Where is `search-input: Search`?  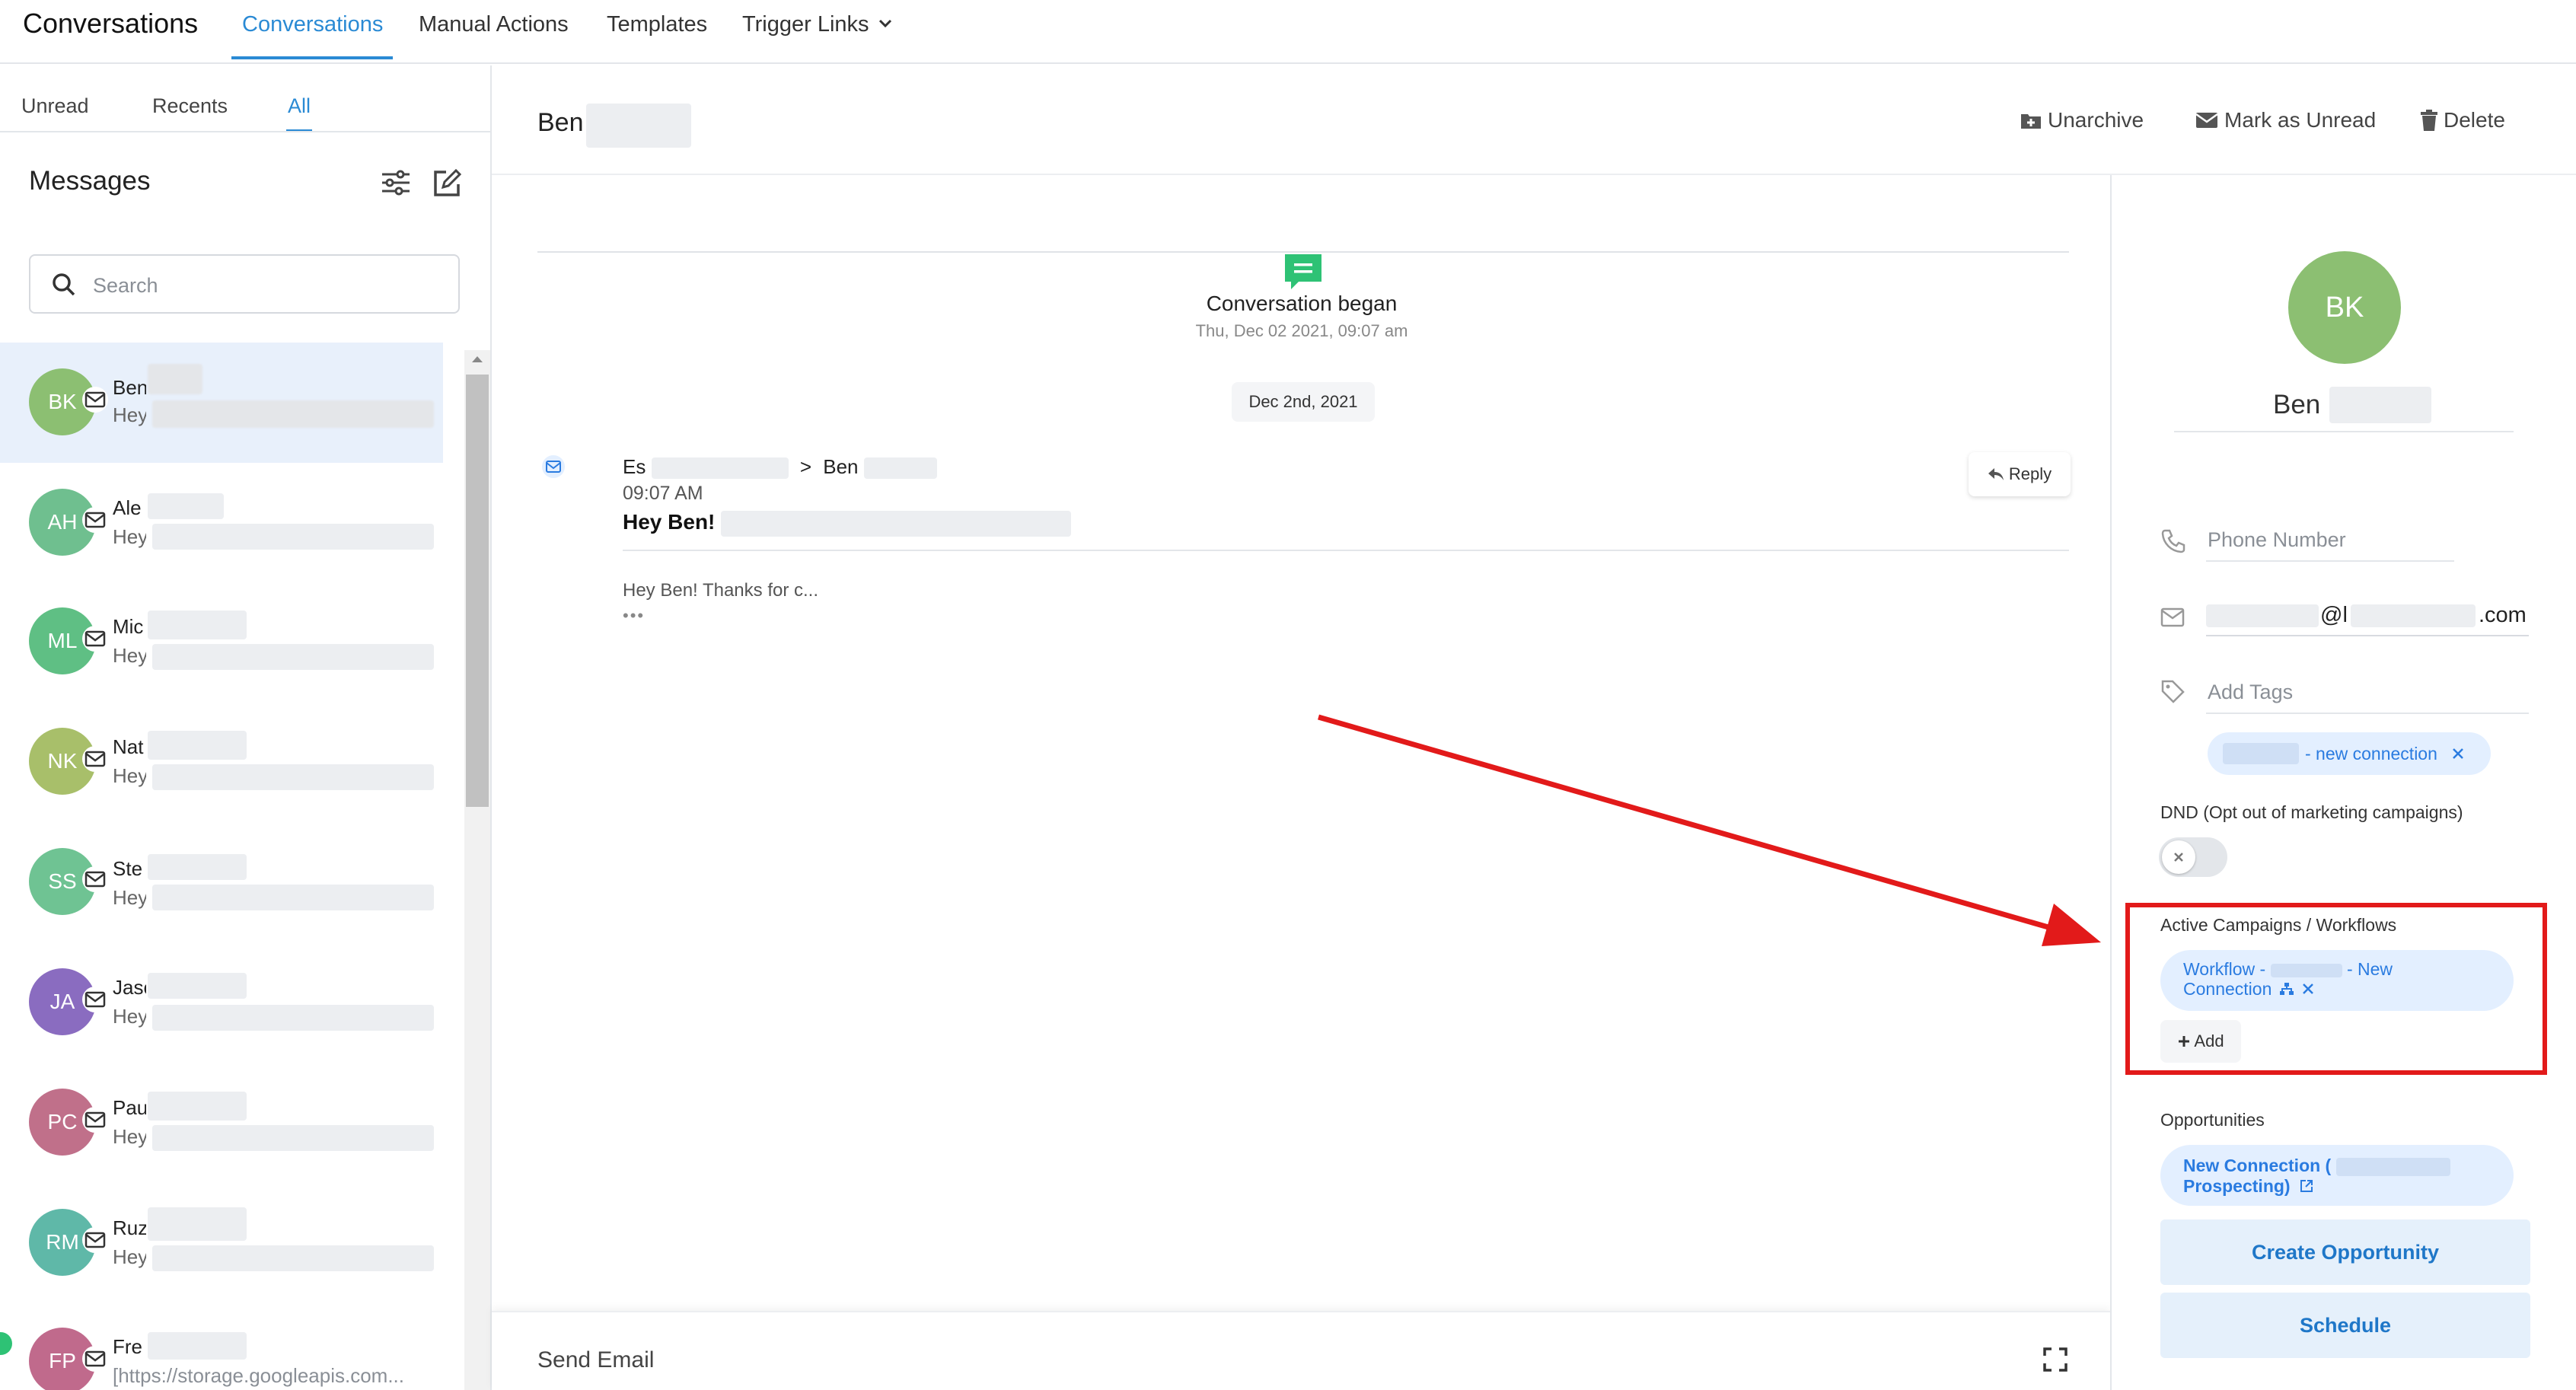
search-input: Search is located at coordinates (245, 284).